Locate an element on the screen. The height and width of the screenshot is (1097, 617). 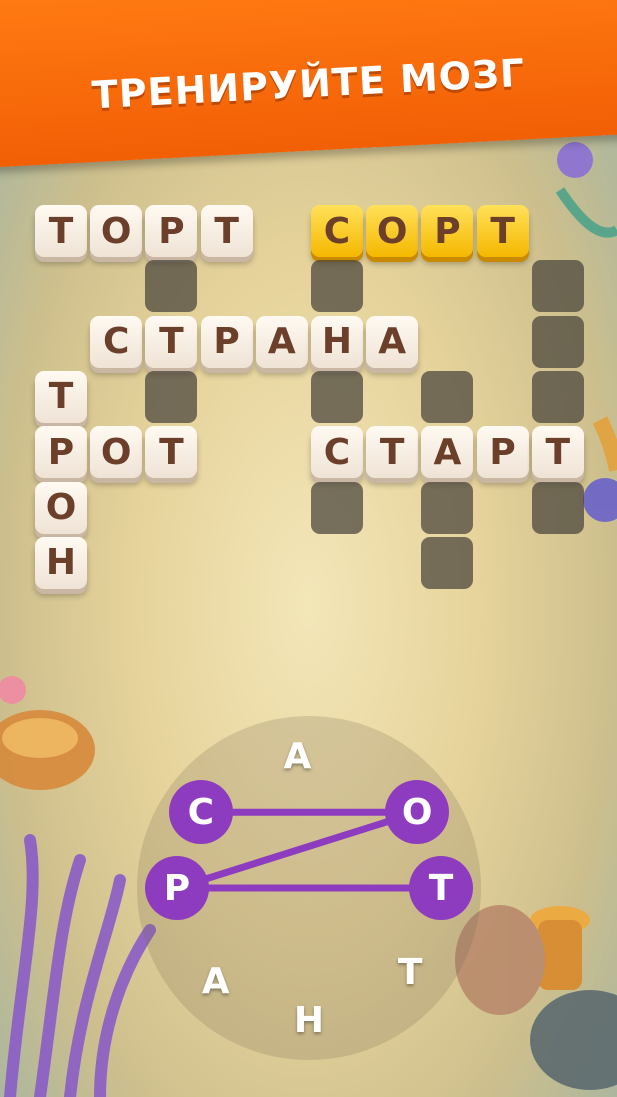
wheel-letter-selected: С is located at coordinates (200, 812).